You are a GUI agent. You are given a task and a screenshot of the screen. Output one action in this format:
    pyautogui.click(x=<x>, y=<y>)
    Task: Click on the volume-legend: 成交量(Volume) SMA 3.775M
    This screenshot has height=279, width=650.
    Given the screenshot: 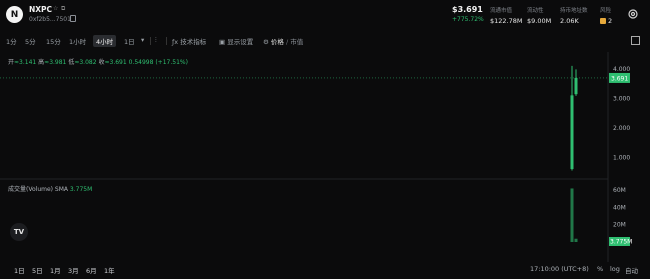 What is the action you would take?
    pyautogui.click(x=50, y=188)
    